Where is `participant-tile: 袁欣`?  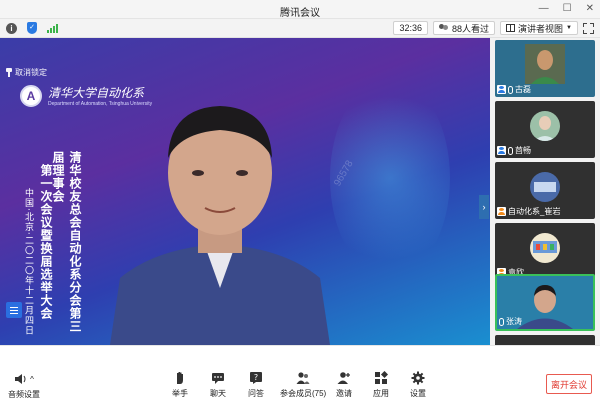
participant-tile: 袁欣 is located at coordinates (545, 251).